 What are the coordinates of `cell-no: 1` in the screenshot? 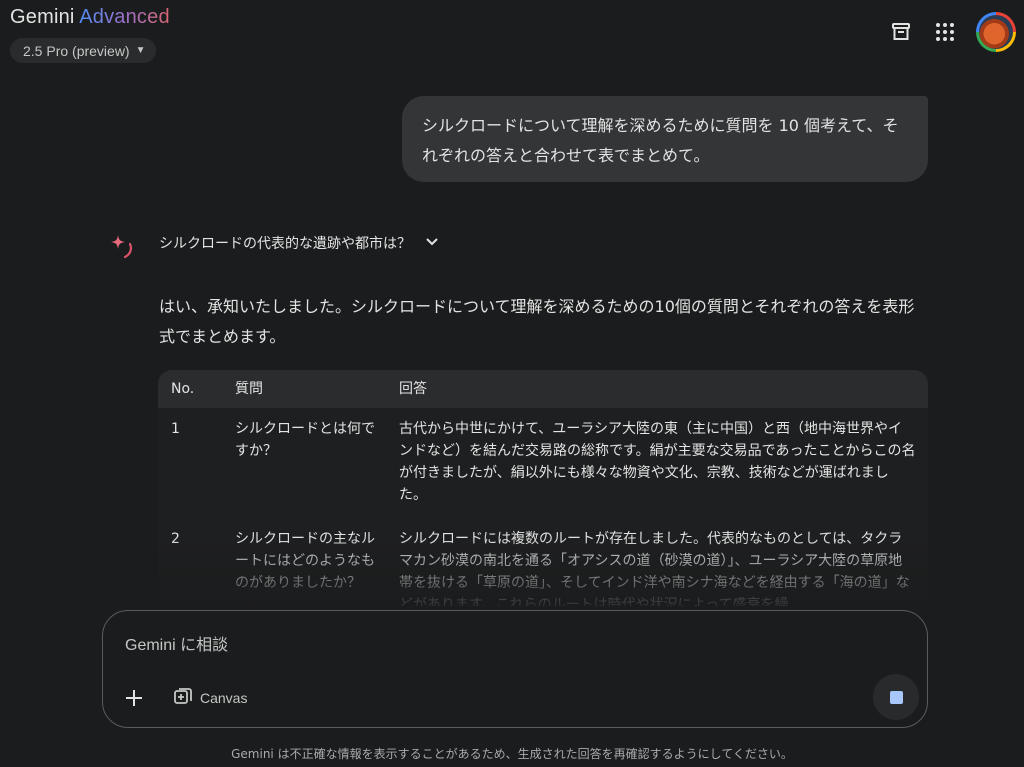 It's located at (175, 429).